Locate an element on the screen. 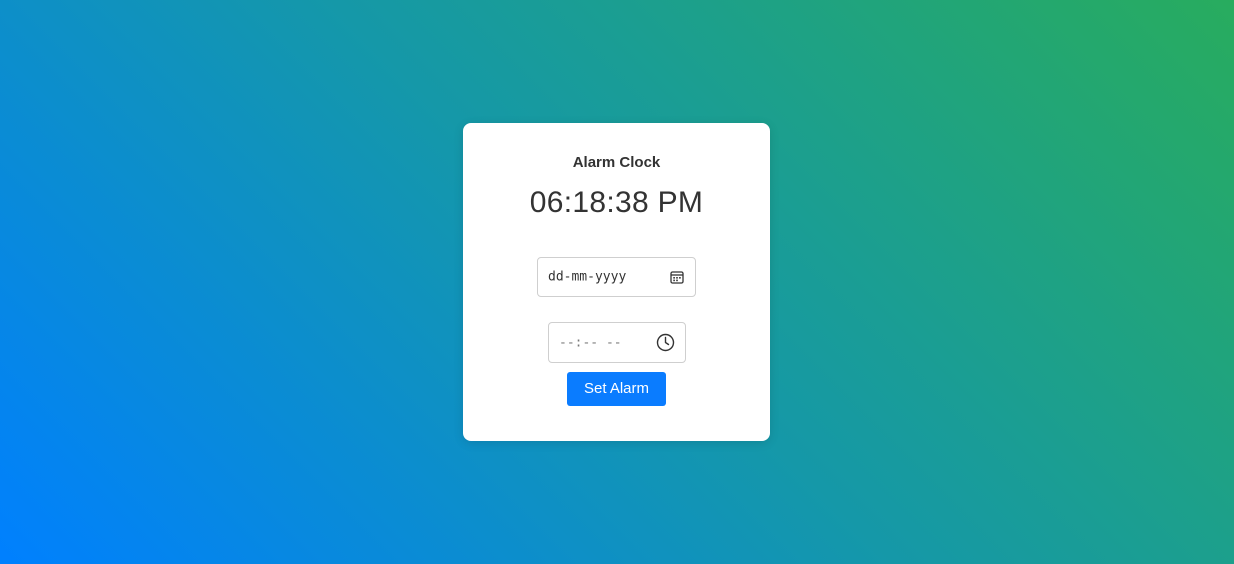  calendar-icon is located at coordinates (677, 277).